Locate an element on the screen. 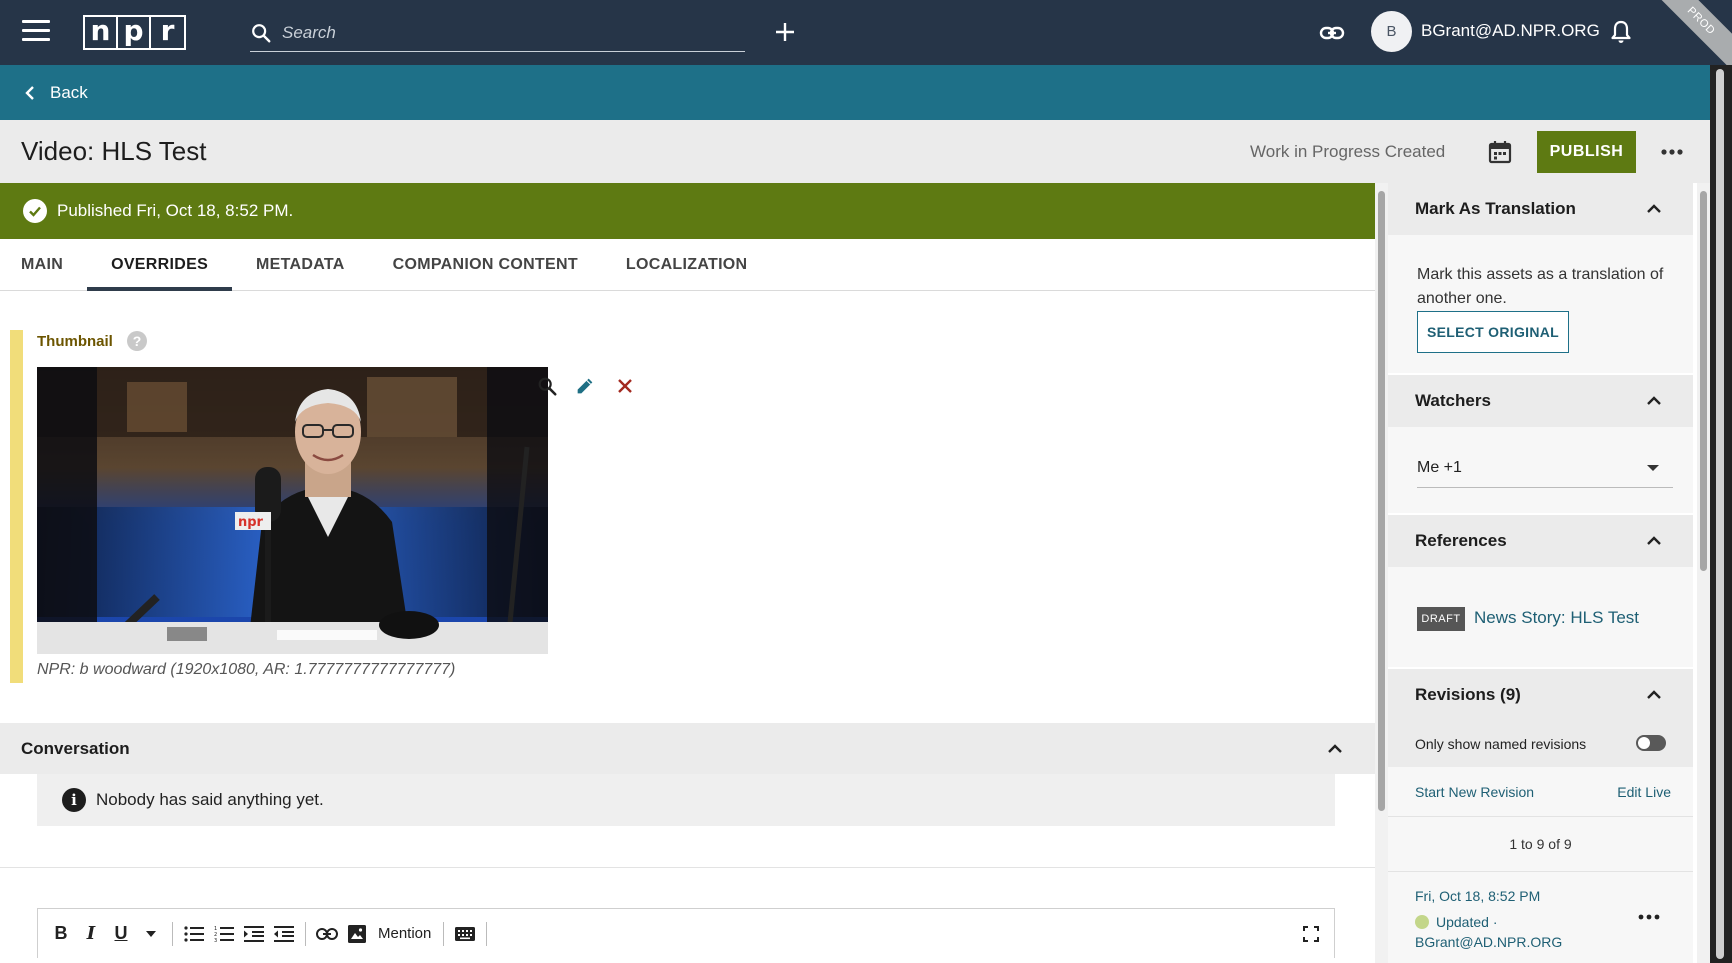  top-bar: n p r B BGrant@AD.NPR.ORG PROD is located at coordinates (866, 35).